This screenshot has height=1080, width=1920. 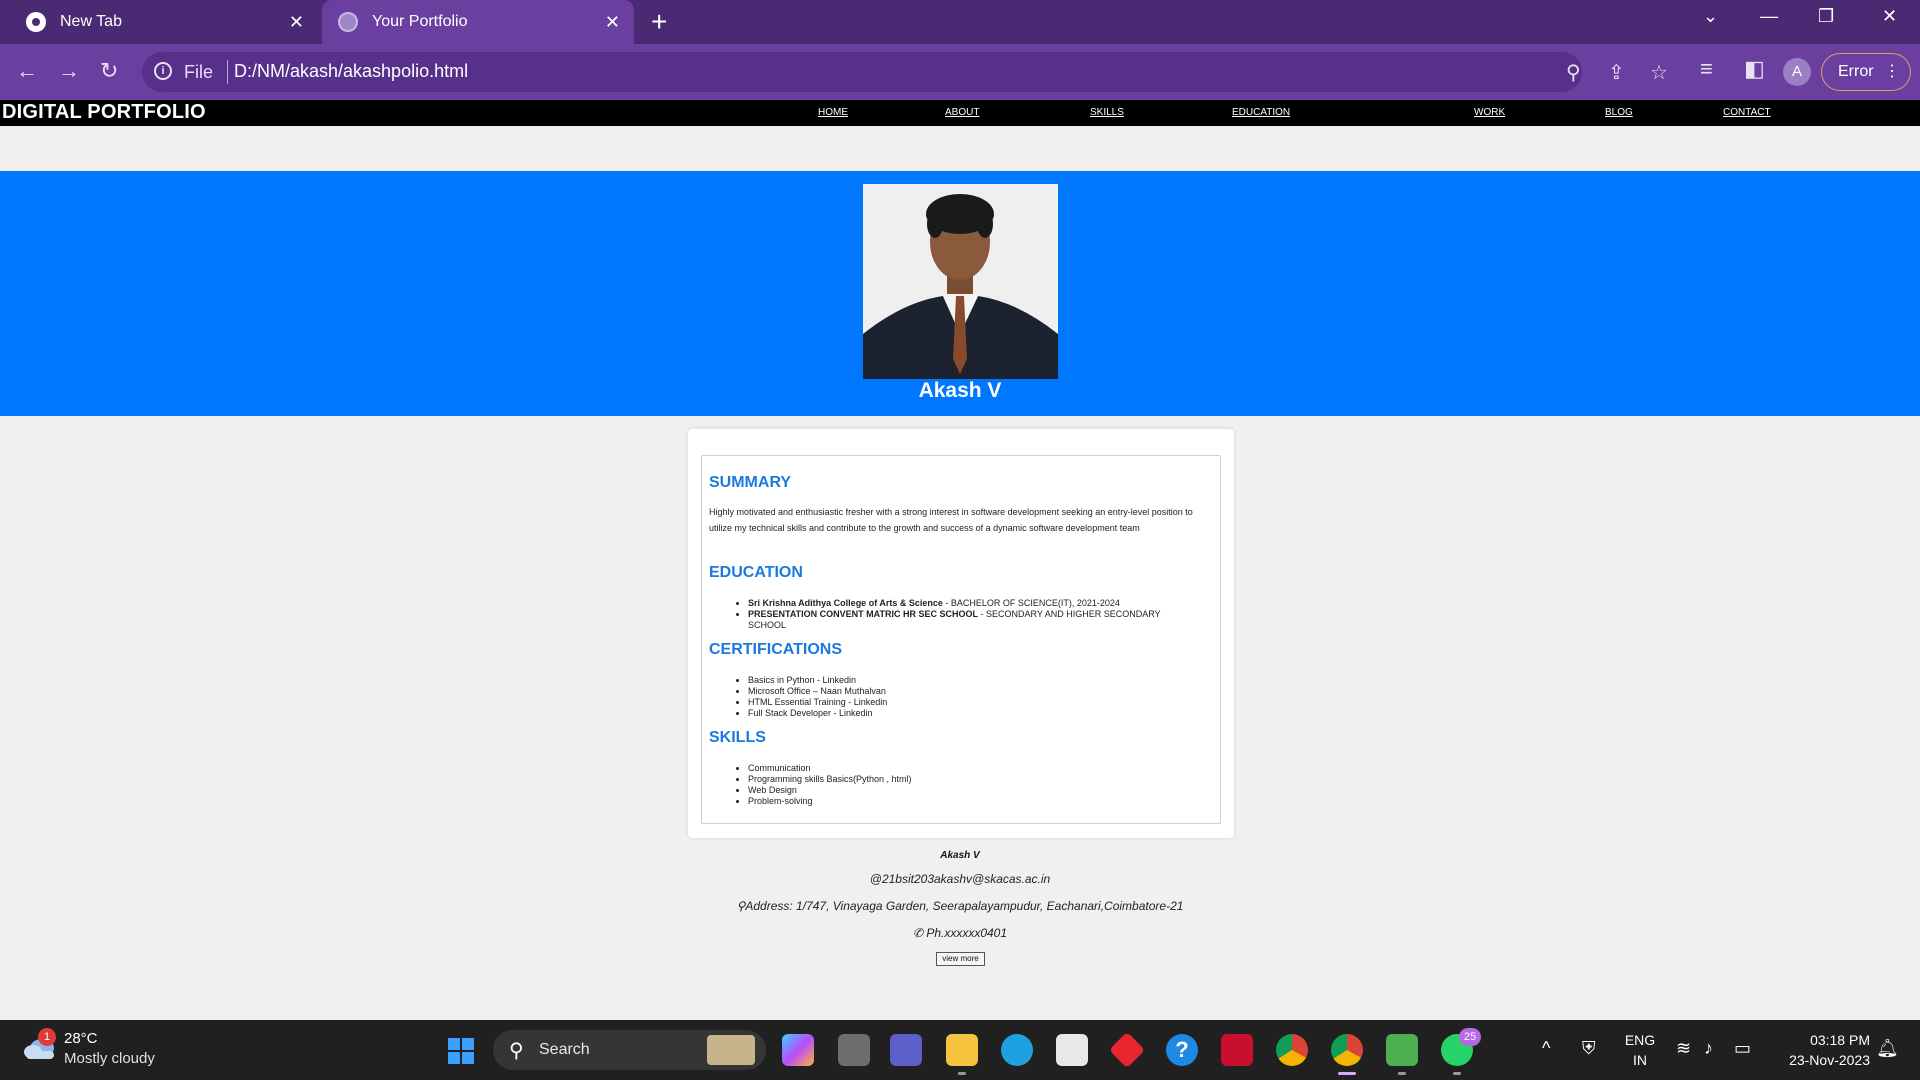 I want to click on nav-about: ABOUT, so click(x=962, y=112).